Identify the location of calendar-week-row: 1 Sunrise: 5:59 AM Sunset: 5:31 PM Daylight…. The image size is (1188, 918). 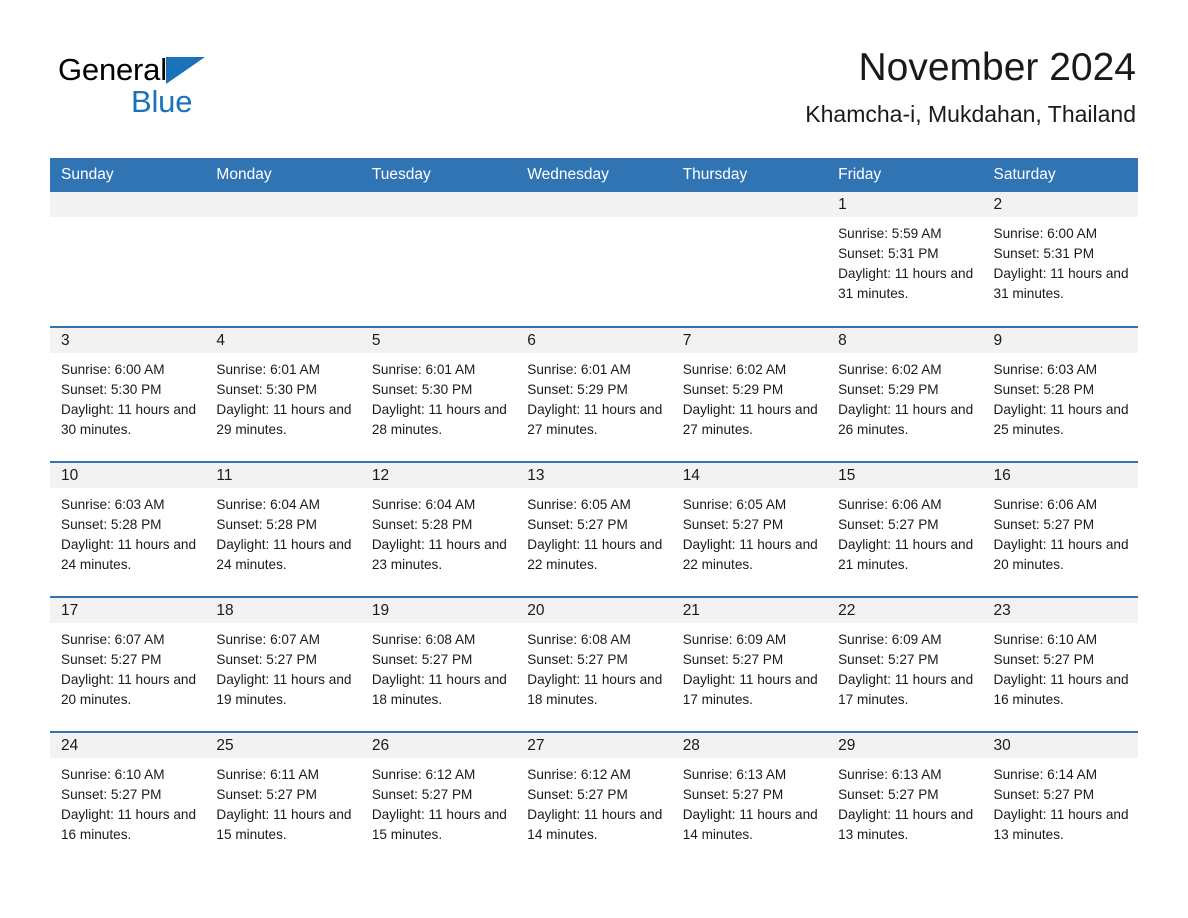
(594, 259).